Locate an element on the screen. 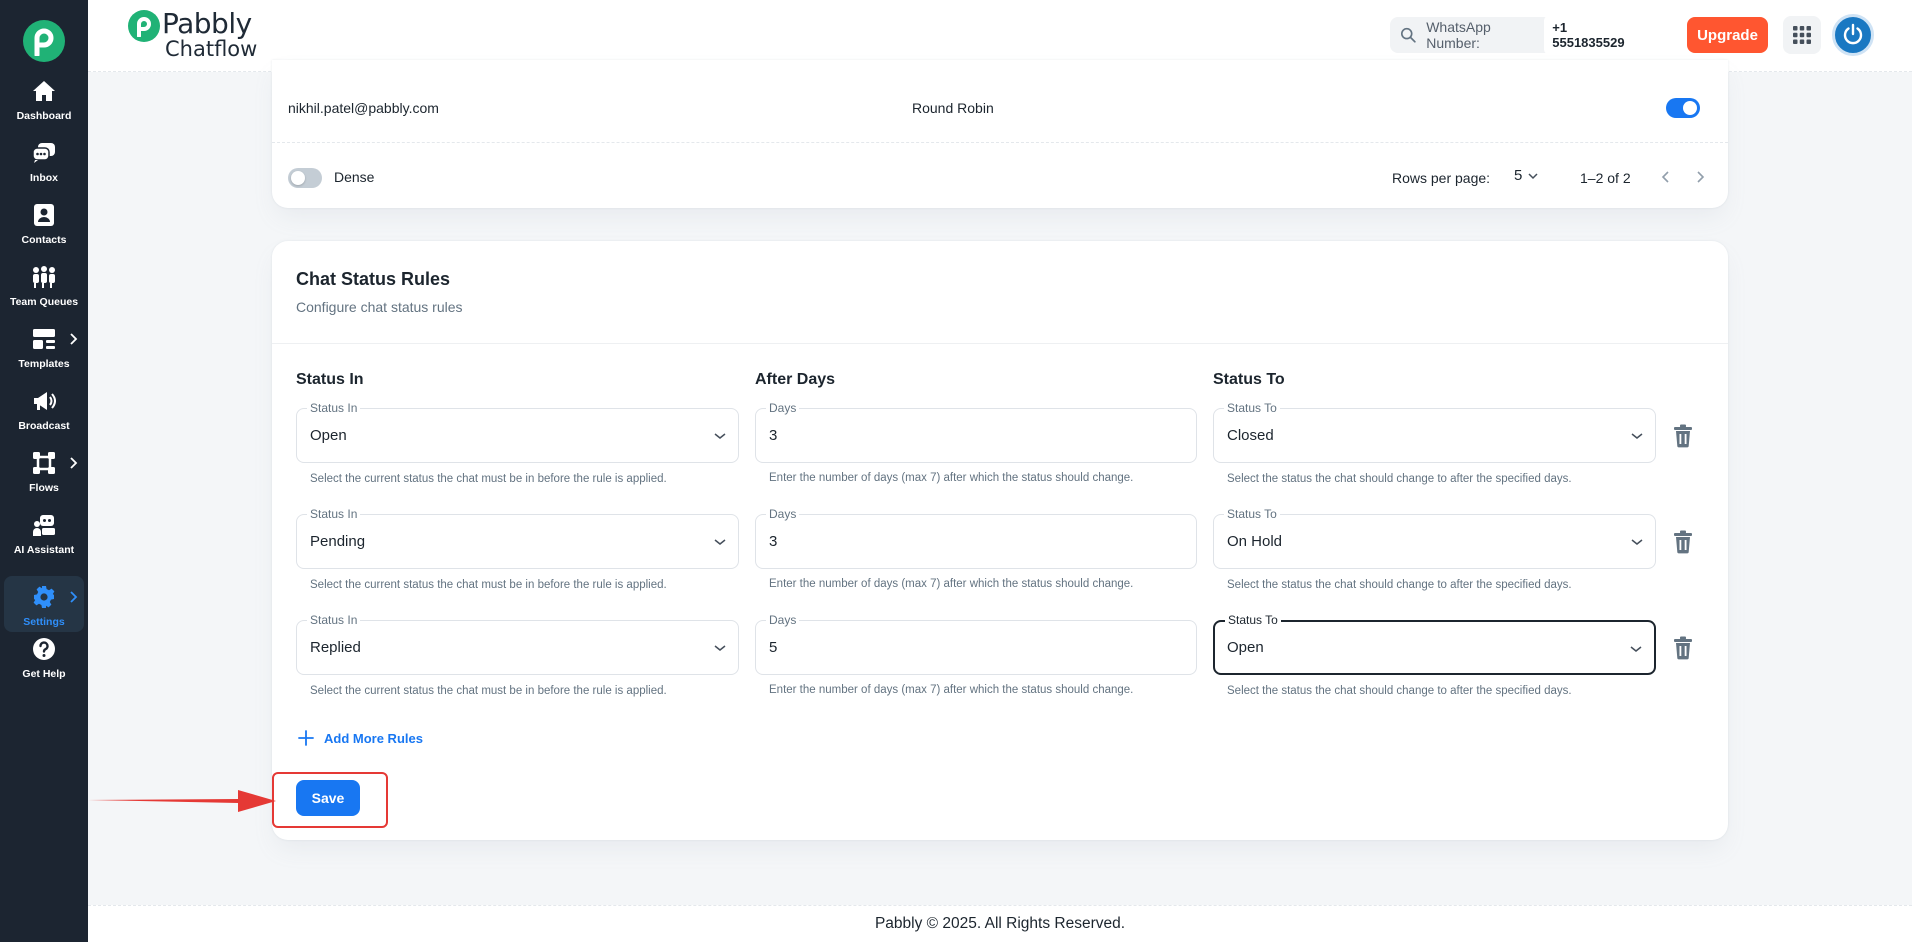 Image resolution: width=1912 pixels, height=942 pixels. days-input: Days 5 is located at coordinates (976, 644).